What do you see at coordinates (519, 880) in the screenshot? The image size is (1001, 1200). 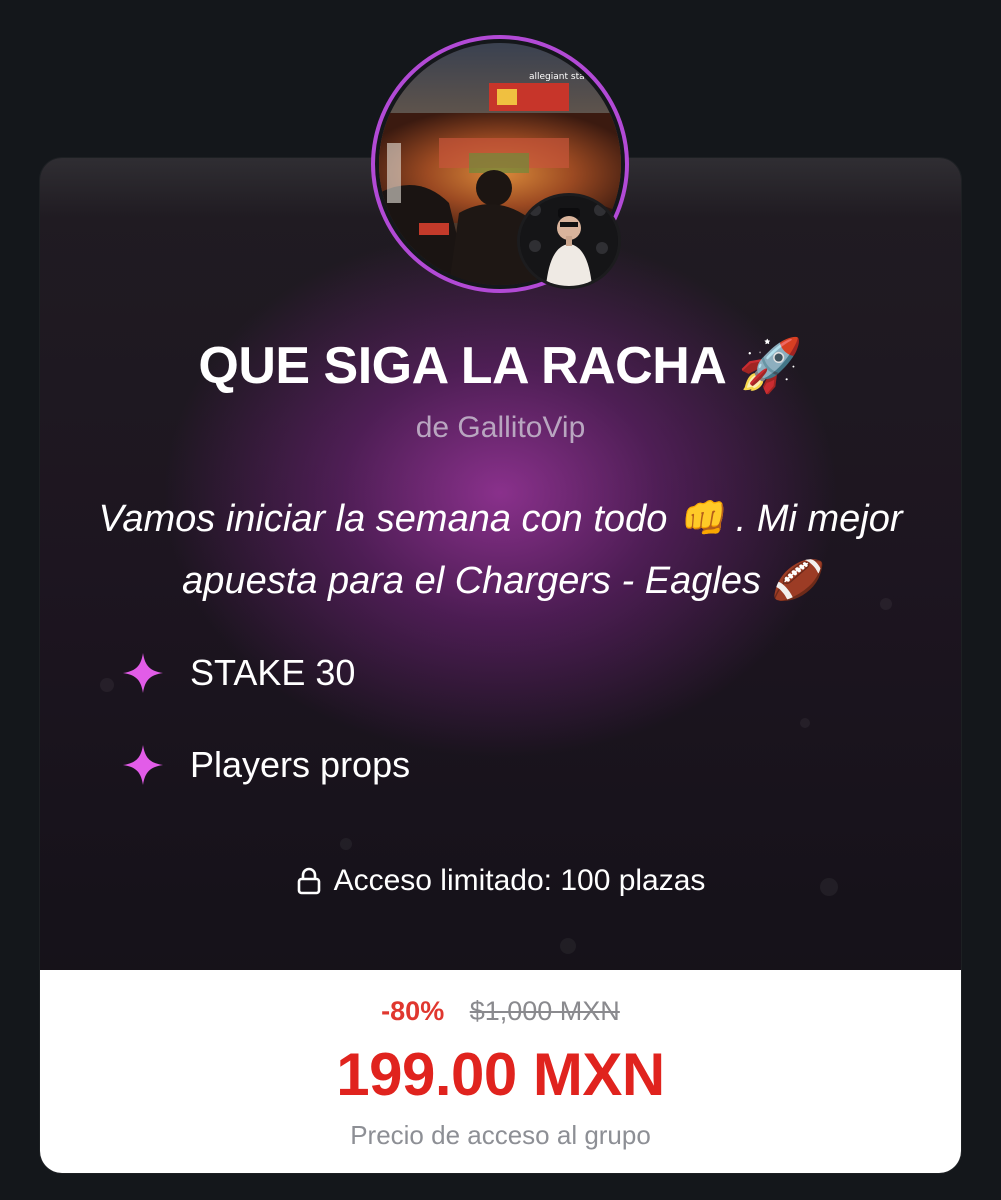 I see `access-text: Acceso limitado: 100 plazas` at bounding box center [519, 880].